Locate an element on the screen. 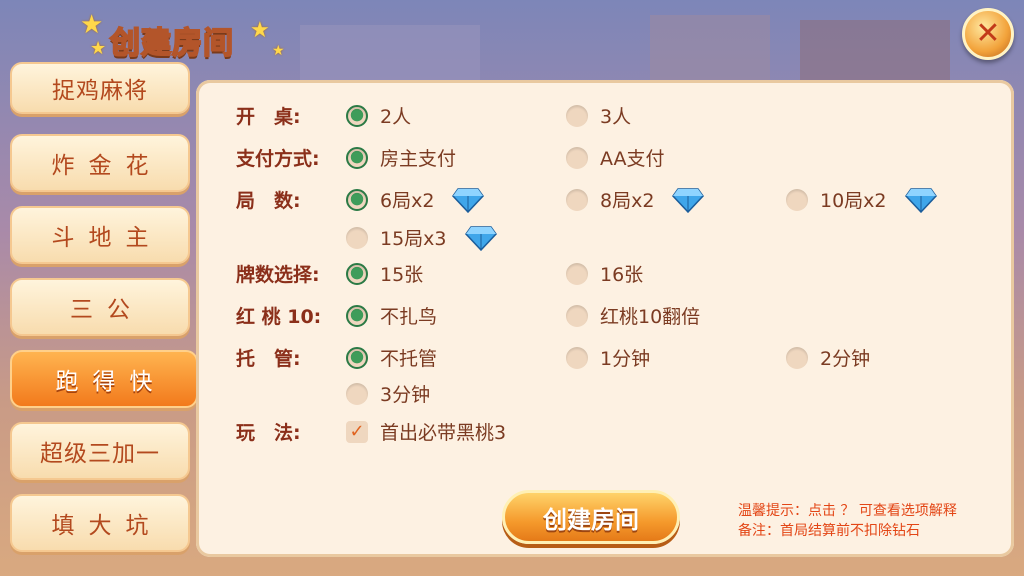 This screenshot has width=1024, height=576. option-2-players: 2人 is located at coordinates (378, 115).